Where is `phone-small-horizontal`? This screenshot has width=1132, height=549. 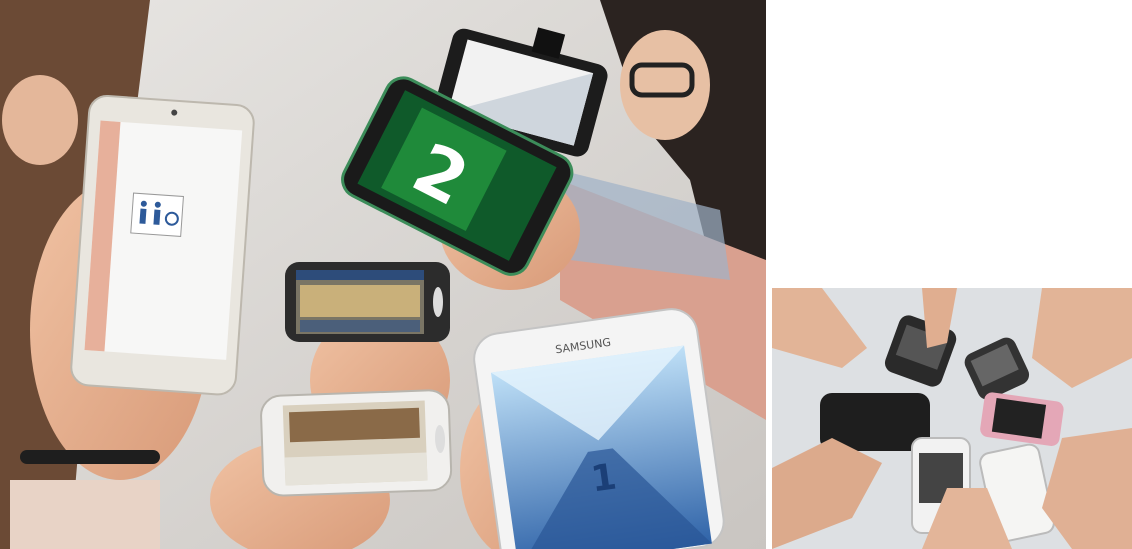
phone-small-horizontal is located at coordinates (367, 302).